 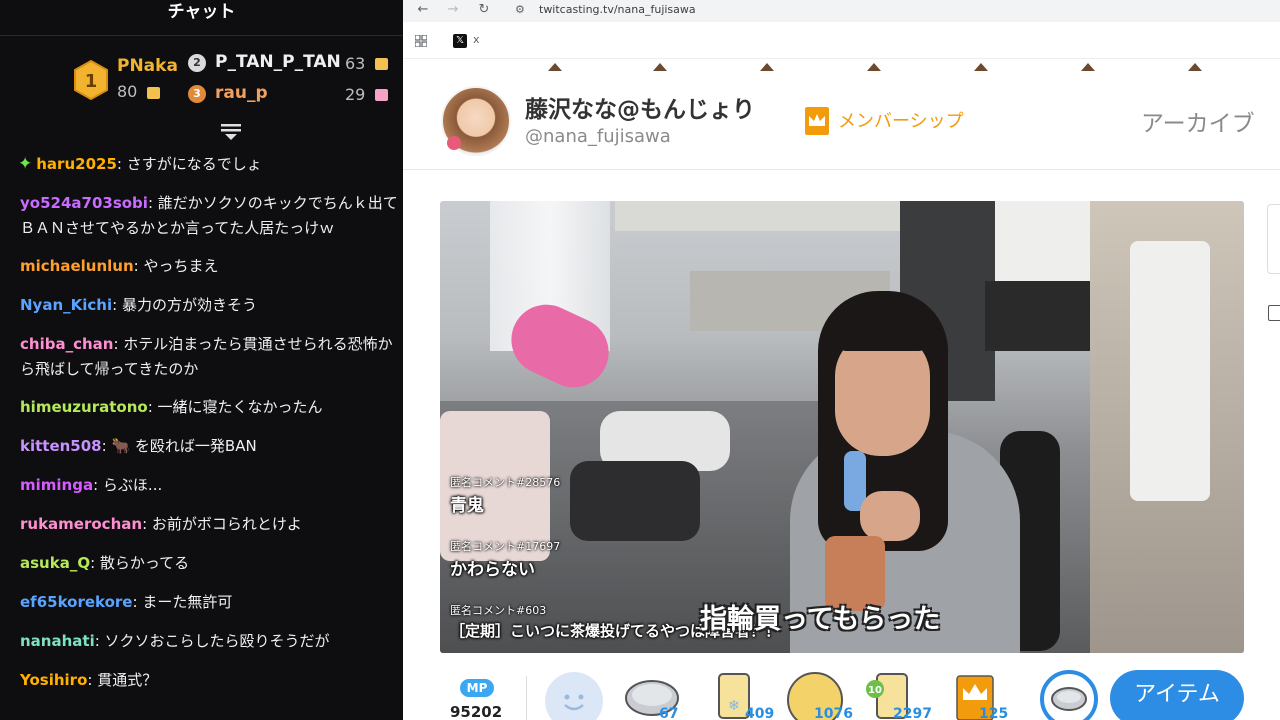 What do you see at coordinates (1177, 695) in the screenshot?
I see `item-button: アイテム` at bounding box center [1177, 695].